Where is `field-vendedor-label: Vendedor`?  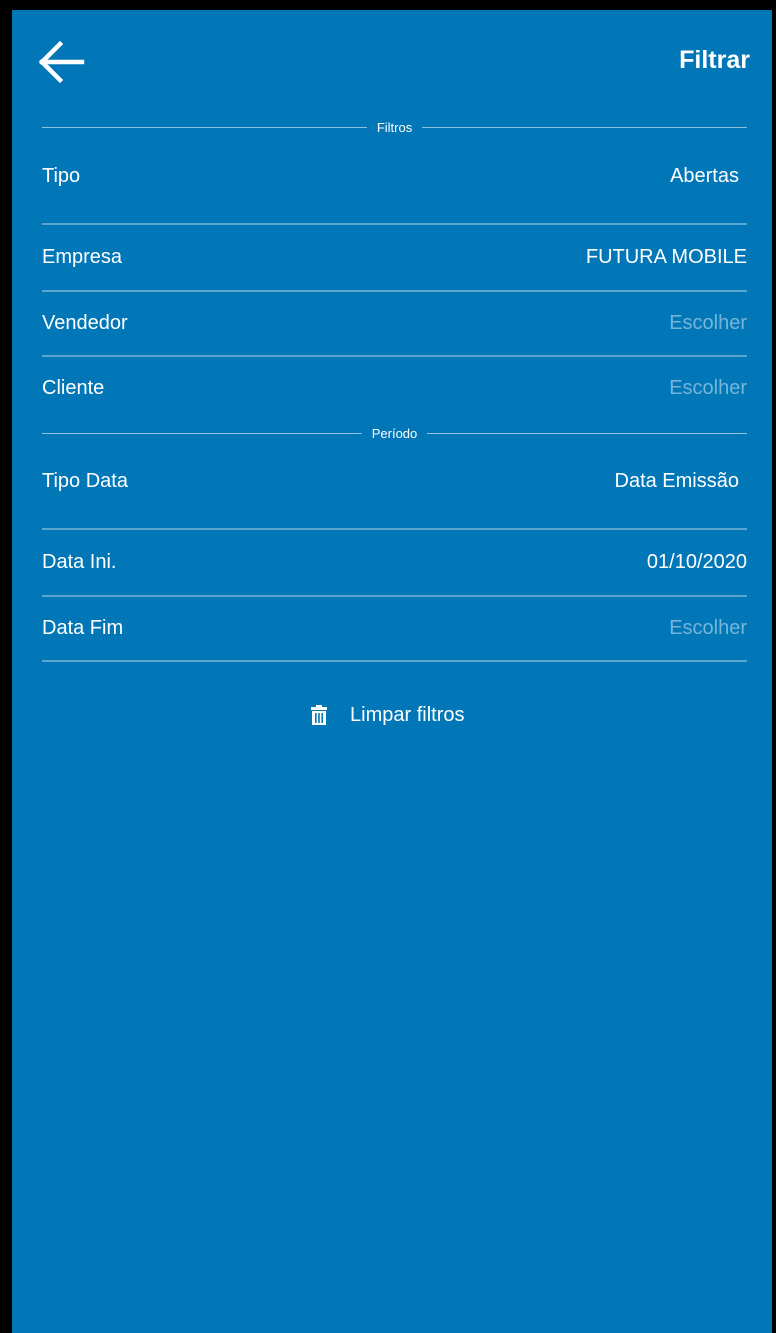
field-vendedor-label: Vendedor is located at coordinates (85, 323).